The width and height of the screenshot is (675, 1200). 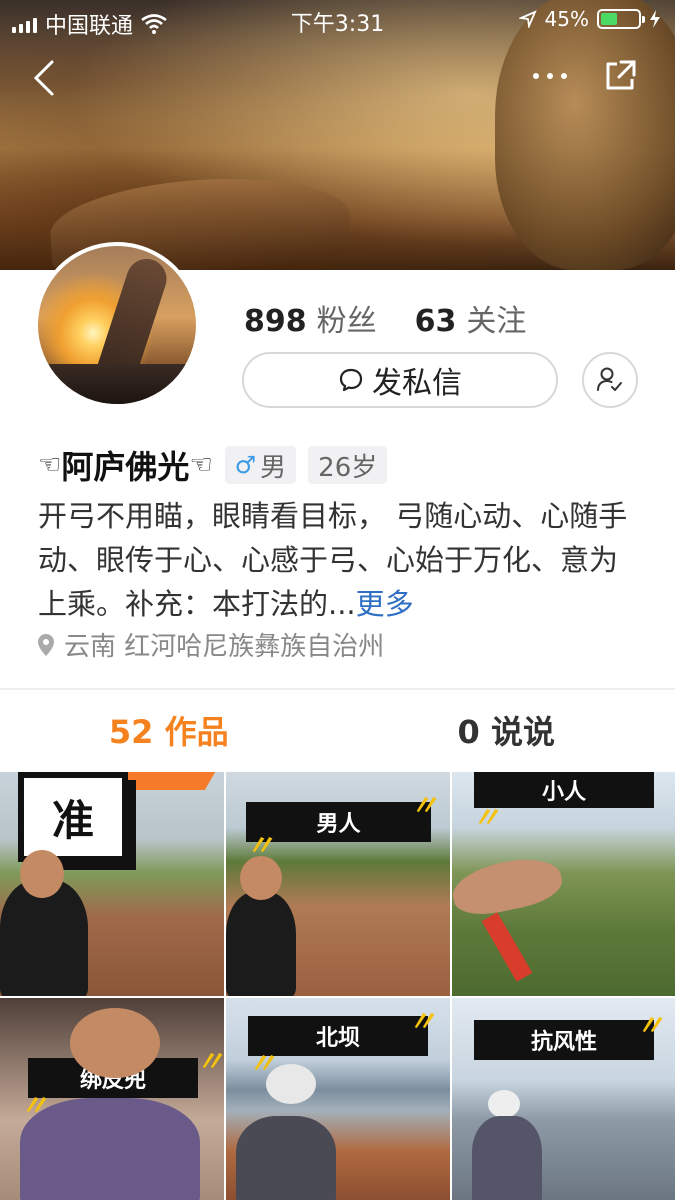 What do you see at coordinates (337, 20) in the screenshot?
I see `status-bar: 中国联通 下午3:31 45%` at bounding box center [337, 20].